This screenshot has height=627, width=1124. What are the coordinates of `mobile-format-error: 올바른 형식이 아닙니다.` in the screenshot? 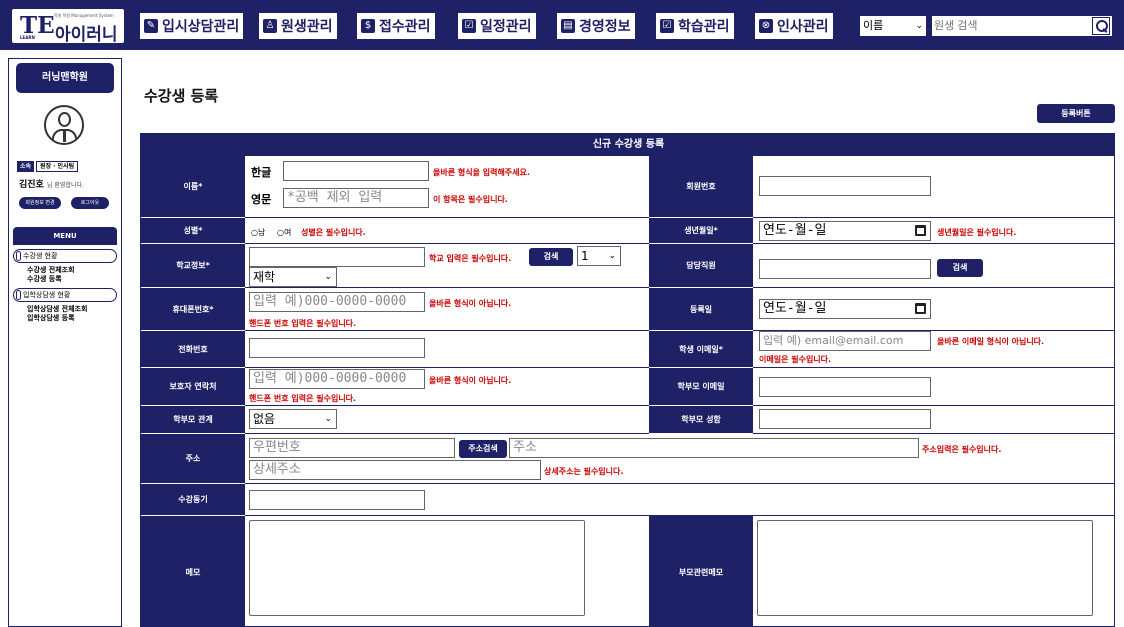 It's located at (470, 303).